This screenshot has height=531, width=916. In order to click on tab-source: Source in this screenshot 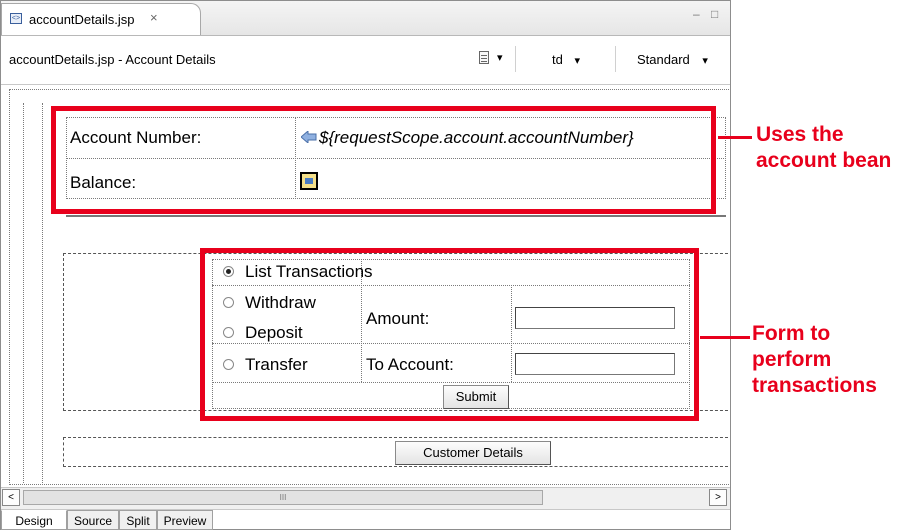, I will do `click(93, 520)`.